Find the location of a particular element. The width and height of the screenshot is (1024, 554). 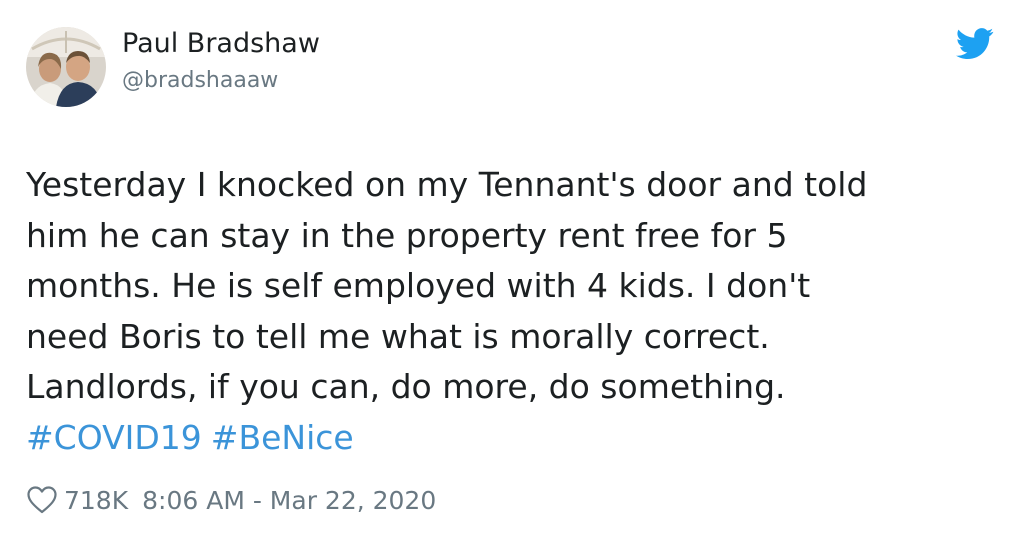

tweet-timestamp: 8:06 AM - Mar 22, 2020 is located at coordinates (289, 500).